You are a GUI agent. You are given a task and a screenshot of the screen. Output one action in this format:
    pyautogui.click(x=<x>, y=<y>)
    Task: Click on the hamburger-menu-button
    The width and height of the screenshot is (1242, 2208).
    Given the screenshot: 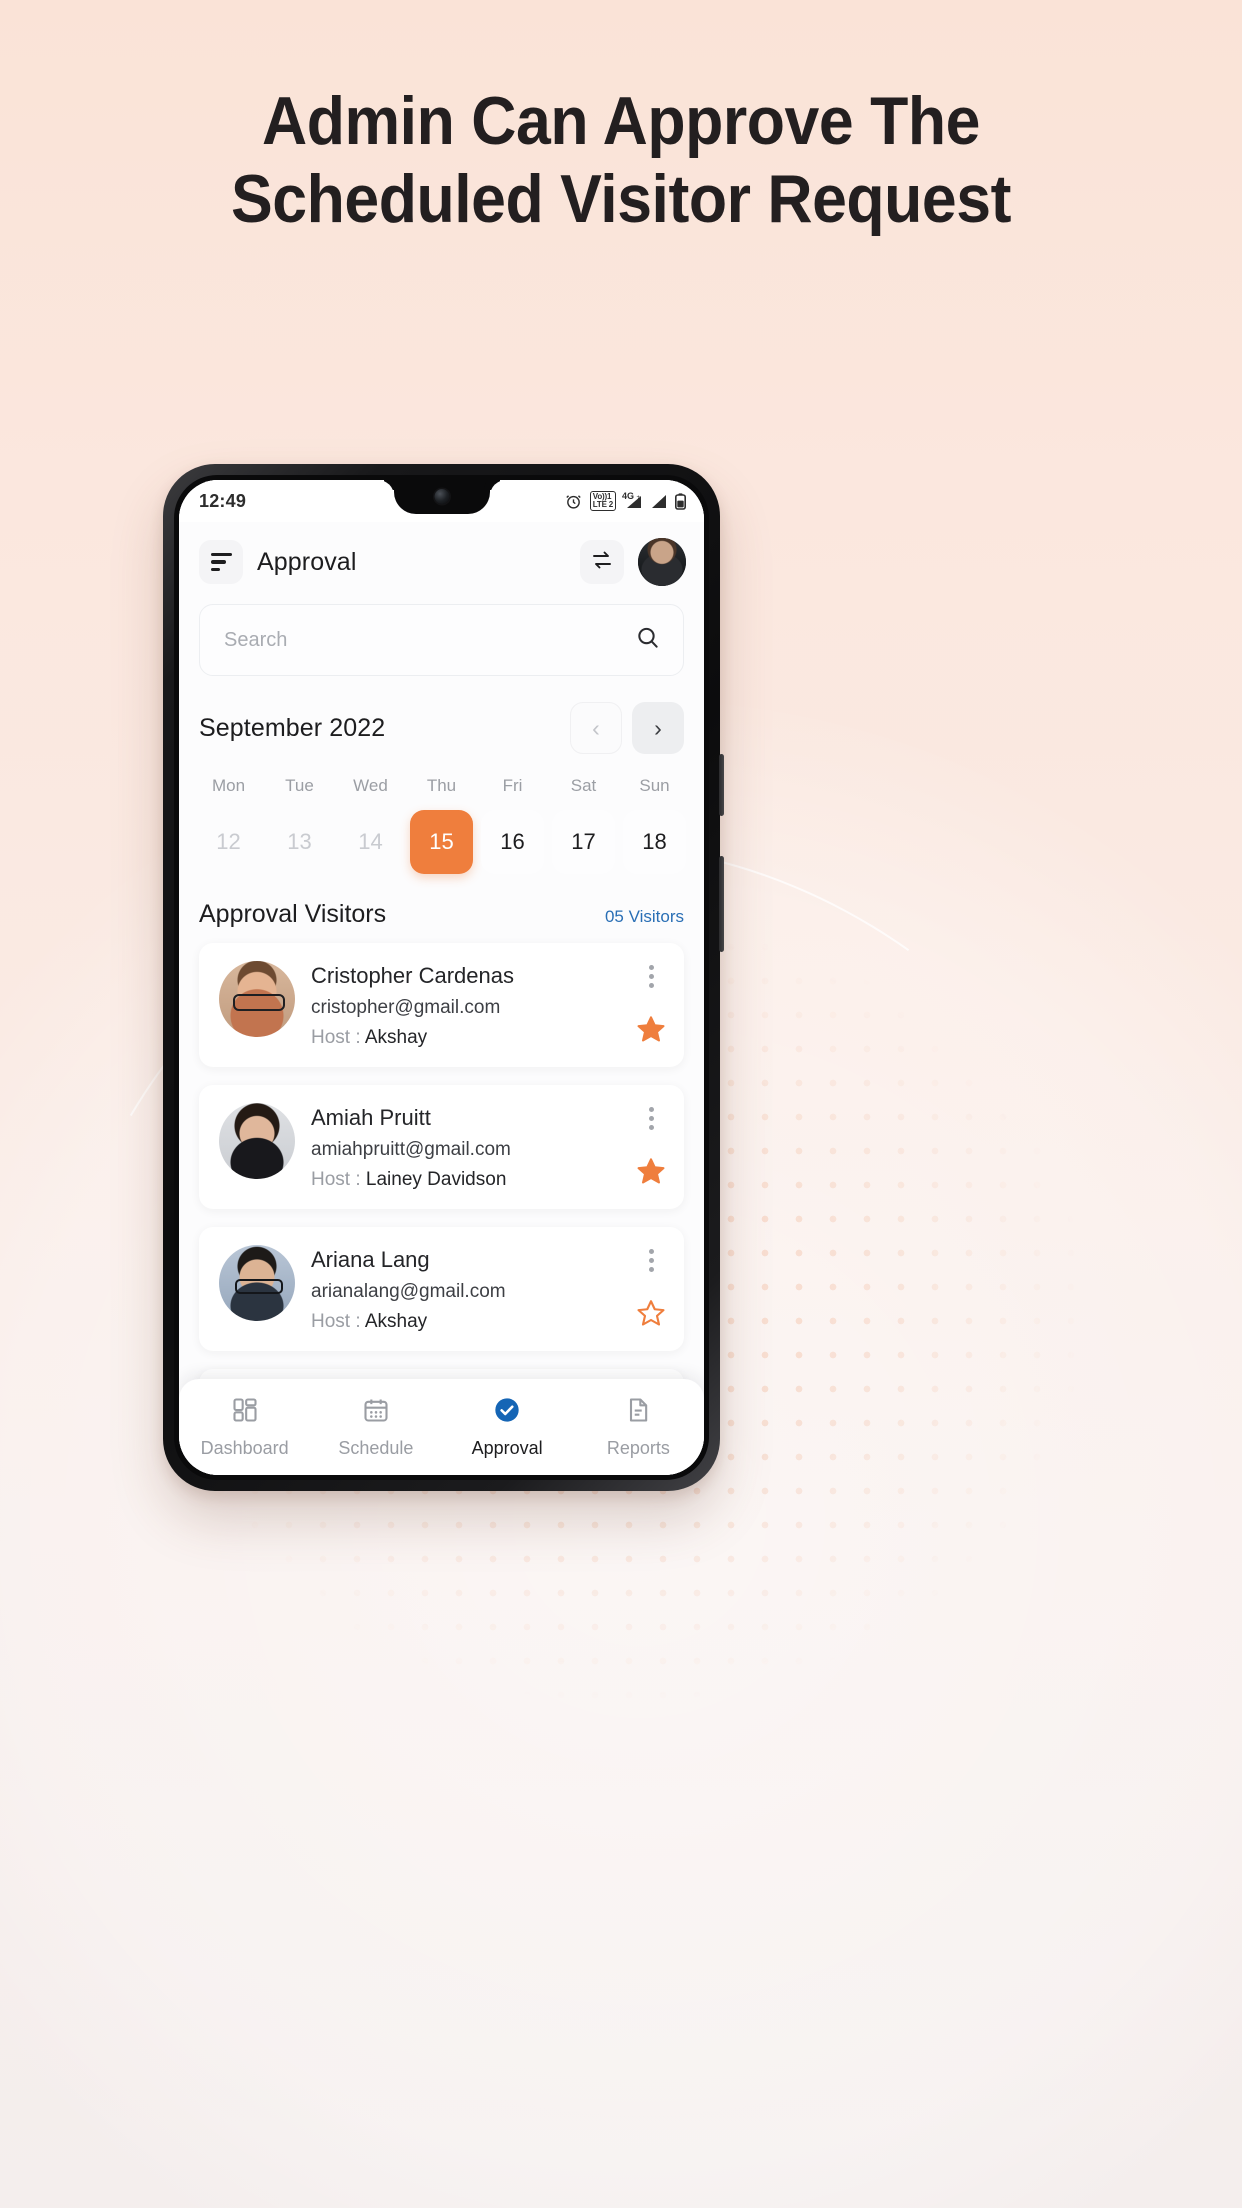 What is the action you would take?
    pyautogui.click(x=221, y=562)
    